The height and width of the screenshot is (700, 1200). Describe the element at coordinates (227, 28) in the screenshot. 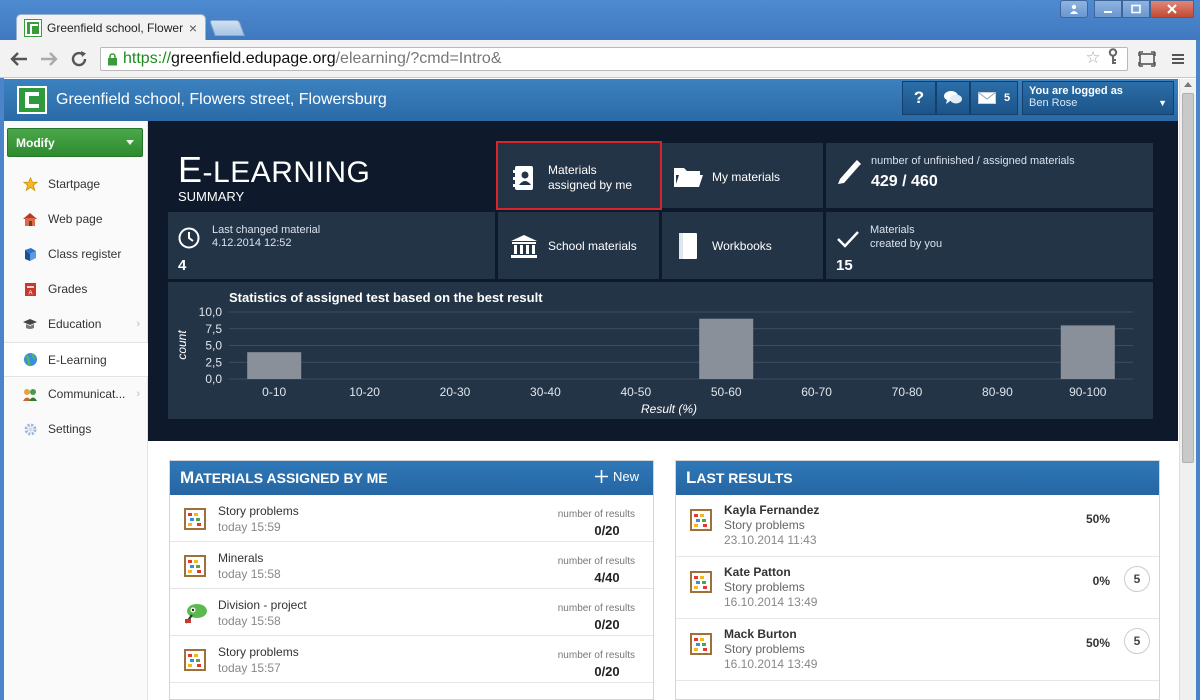

I see `new-tab-button` at that location.